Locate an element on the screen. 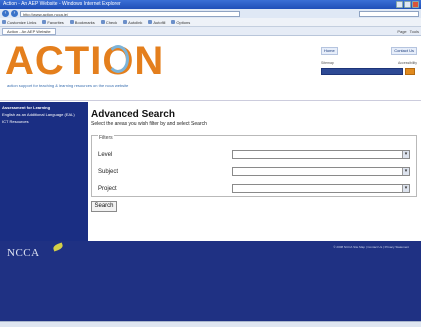  toolbar-item: Autofill is located at coordinates (156, 22).